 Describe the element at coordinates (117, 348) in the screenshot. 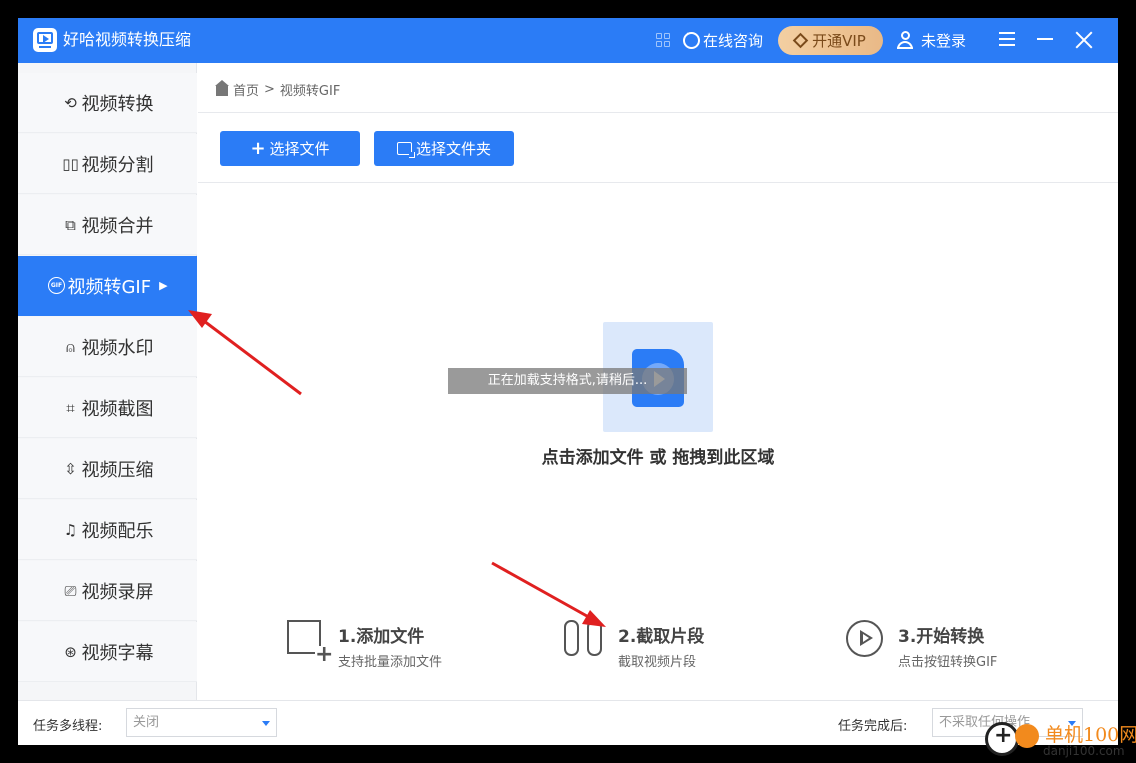

I see `sidebar-item-label: 视频水印` at that location.